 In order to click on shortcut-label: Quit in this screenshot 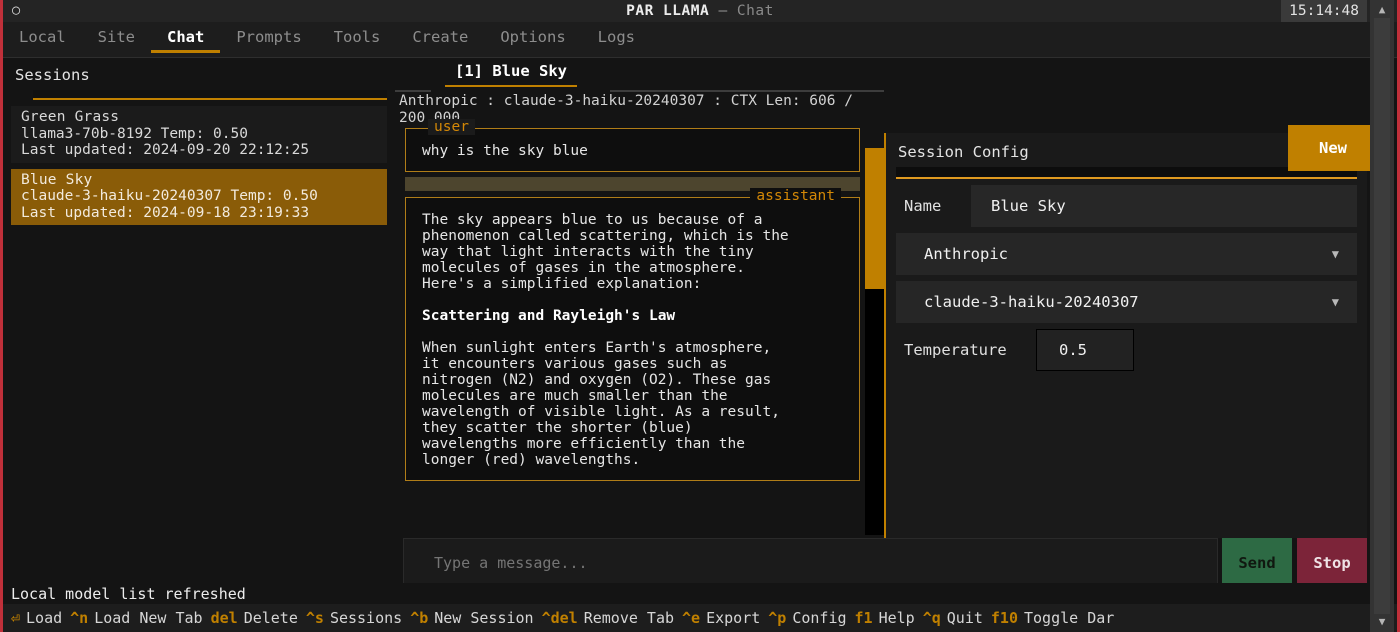, I will do `click(964, 618)`.